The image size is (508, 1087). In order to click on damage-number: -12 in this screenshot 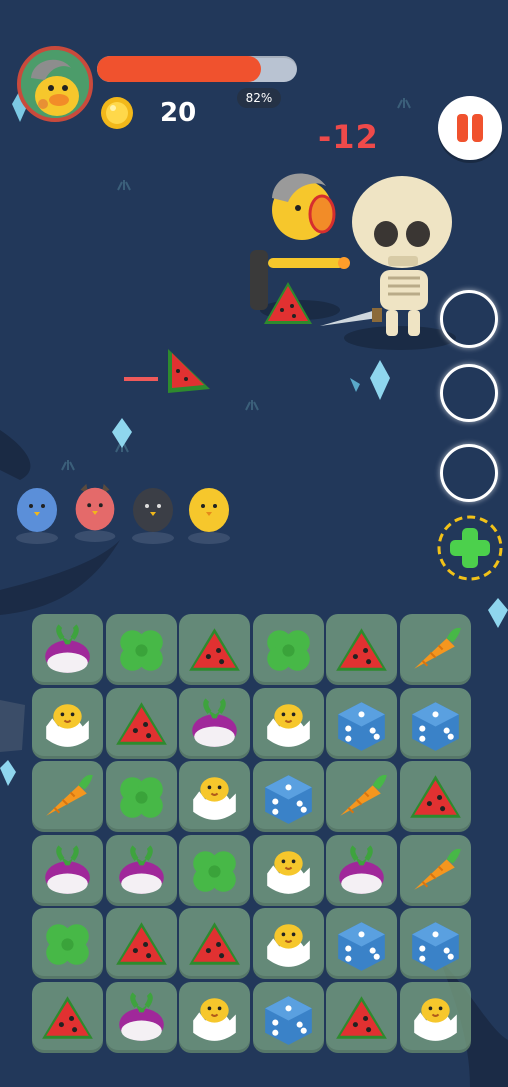, I will do `click(348, 137)`.